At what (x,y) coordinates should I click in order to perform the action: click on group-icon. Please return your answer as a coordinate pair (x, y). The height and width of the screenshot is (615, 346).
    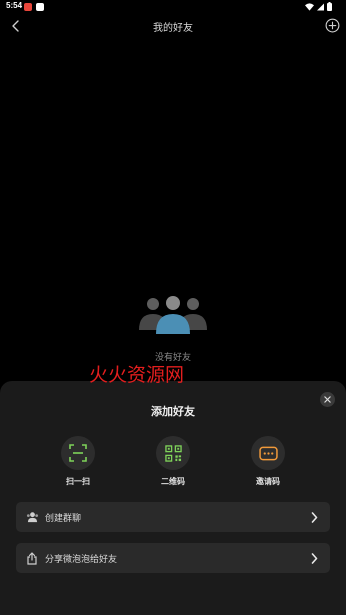
    Looking at the image, I should click on (32, 517).